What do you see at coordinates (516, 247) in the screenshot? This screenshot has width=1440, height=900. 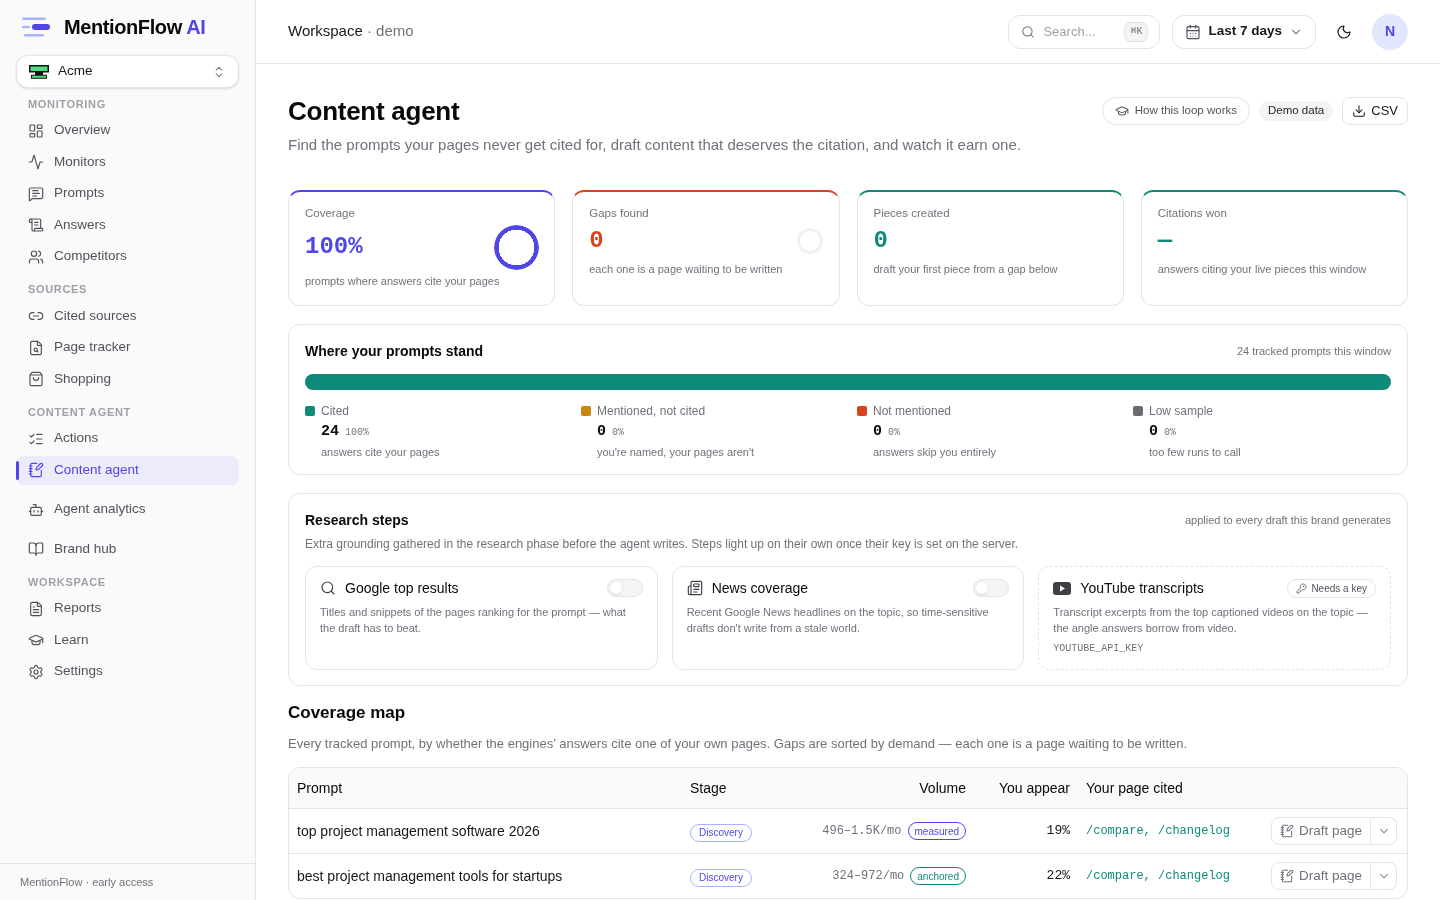 I see `progress-ring` at bounding box center [516, 247].